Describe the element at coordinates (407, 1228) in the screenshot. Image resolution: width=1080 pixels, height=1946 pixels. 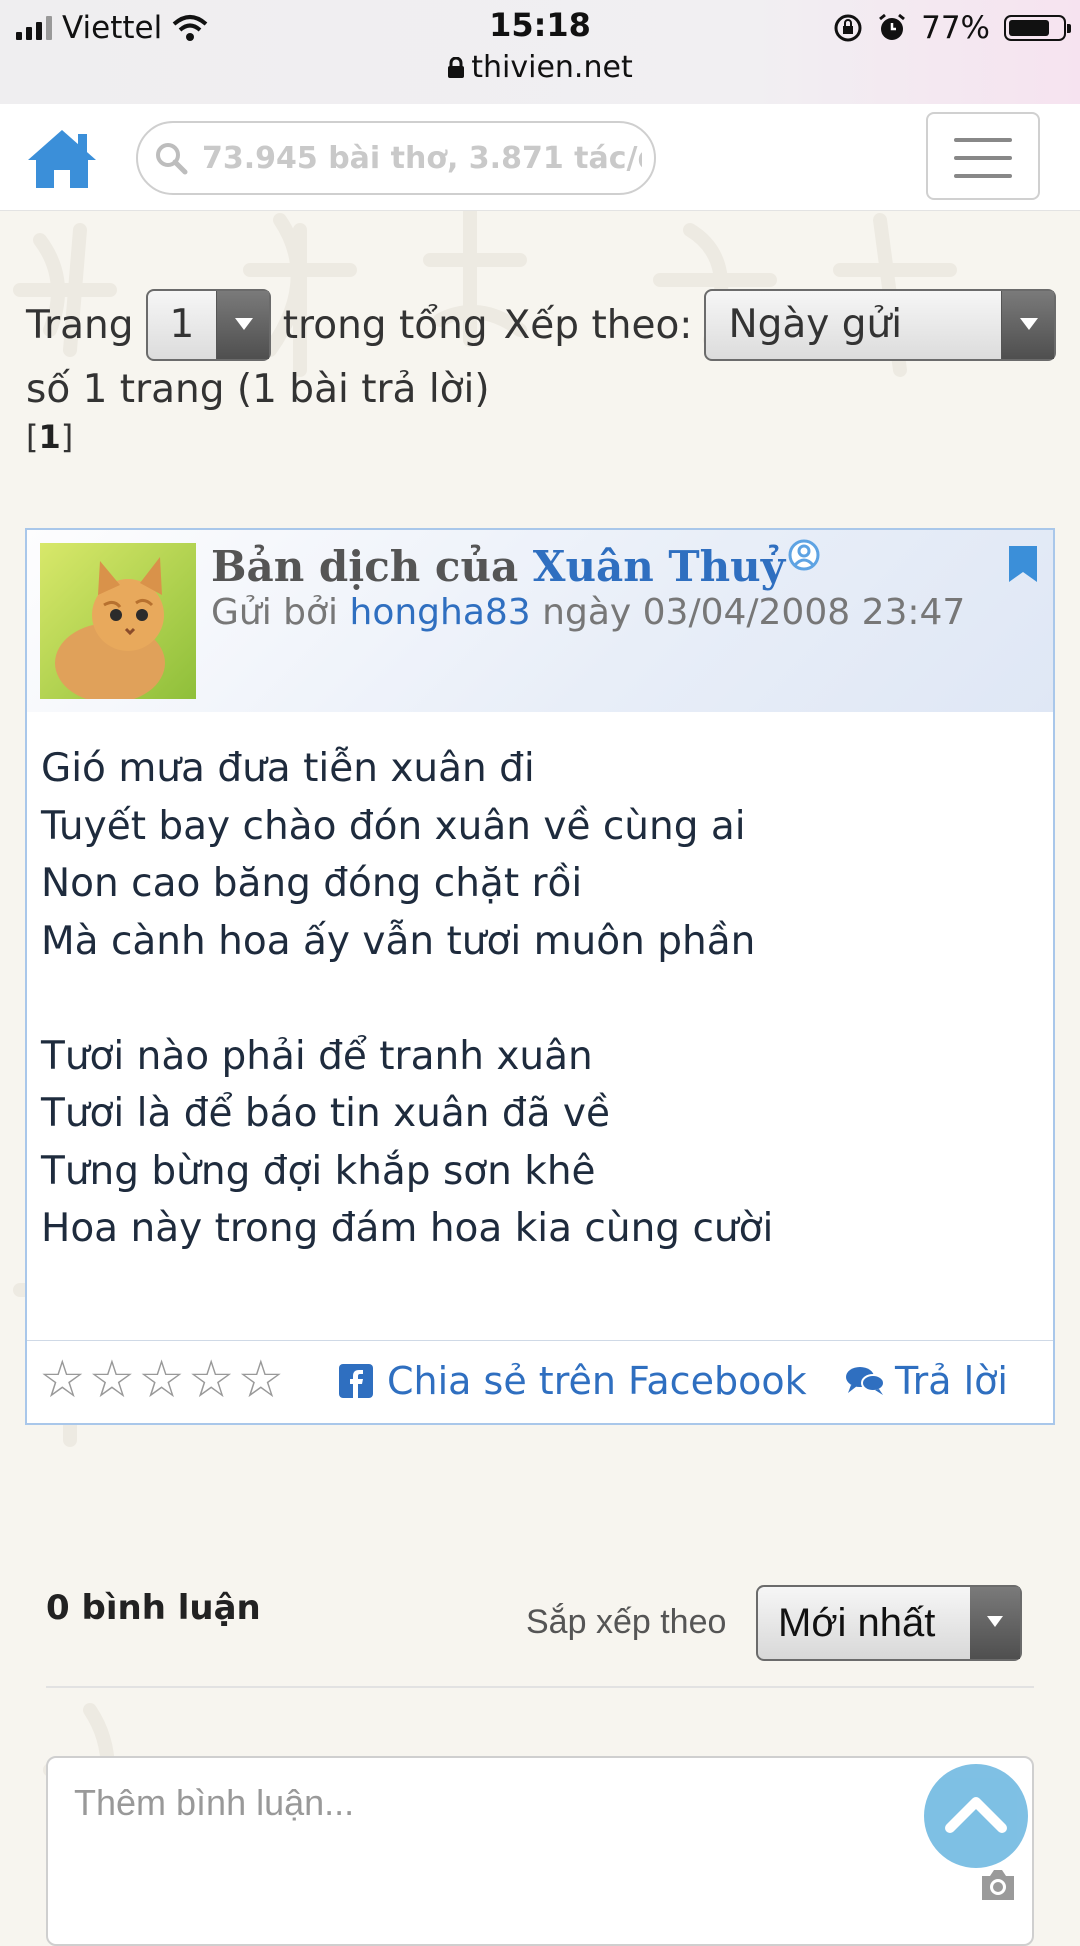
I see `poem-line: Hoa này trong đám hoa kia cùng cười` at that location.